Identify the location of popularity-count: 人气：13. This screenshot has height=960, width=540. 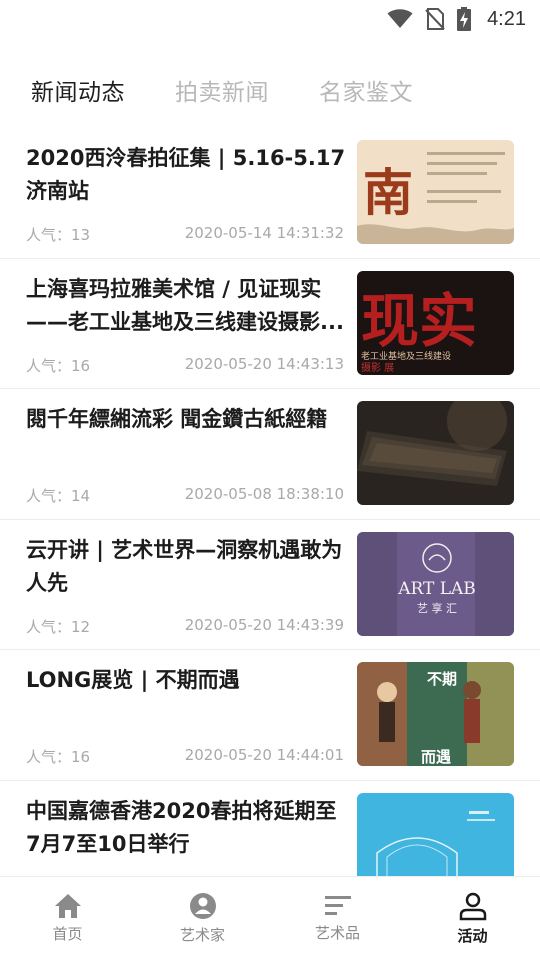
(58, 235).